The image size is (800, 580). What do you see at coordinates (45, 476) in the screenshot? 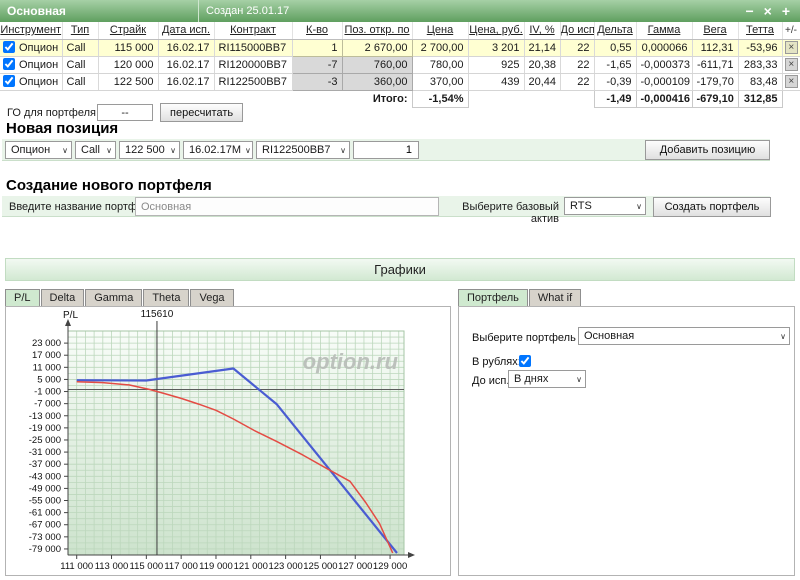
I see `svg-text: -43 000` at bounding box center [45, 476].